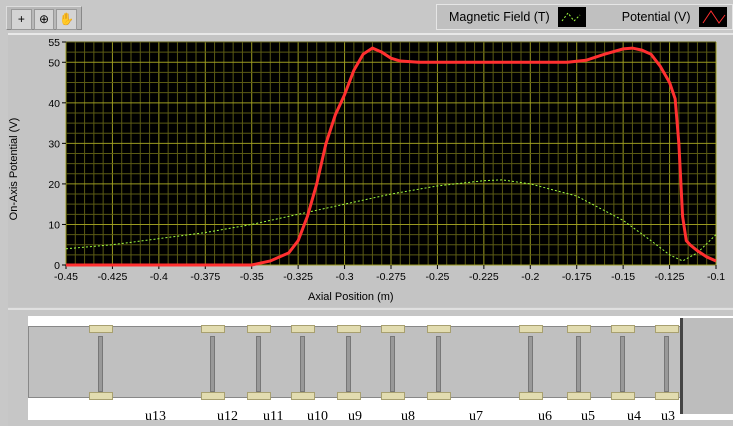 The height and width of the screenshot is (426, 733). What do you see at coordinates (408, 416) in the screenshot?
I see `electrode-label: u8` at bounding box center [408, 416].